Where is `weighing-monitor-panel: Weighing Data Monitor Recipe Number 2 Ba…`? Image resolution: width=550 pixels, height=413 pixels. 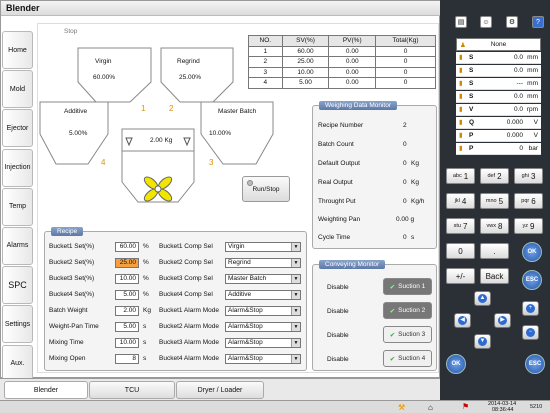 weighing-monitor-panel: Weighing Data Monitor Recipe Number 2 Ba… is located at coordinates (374, 175).